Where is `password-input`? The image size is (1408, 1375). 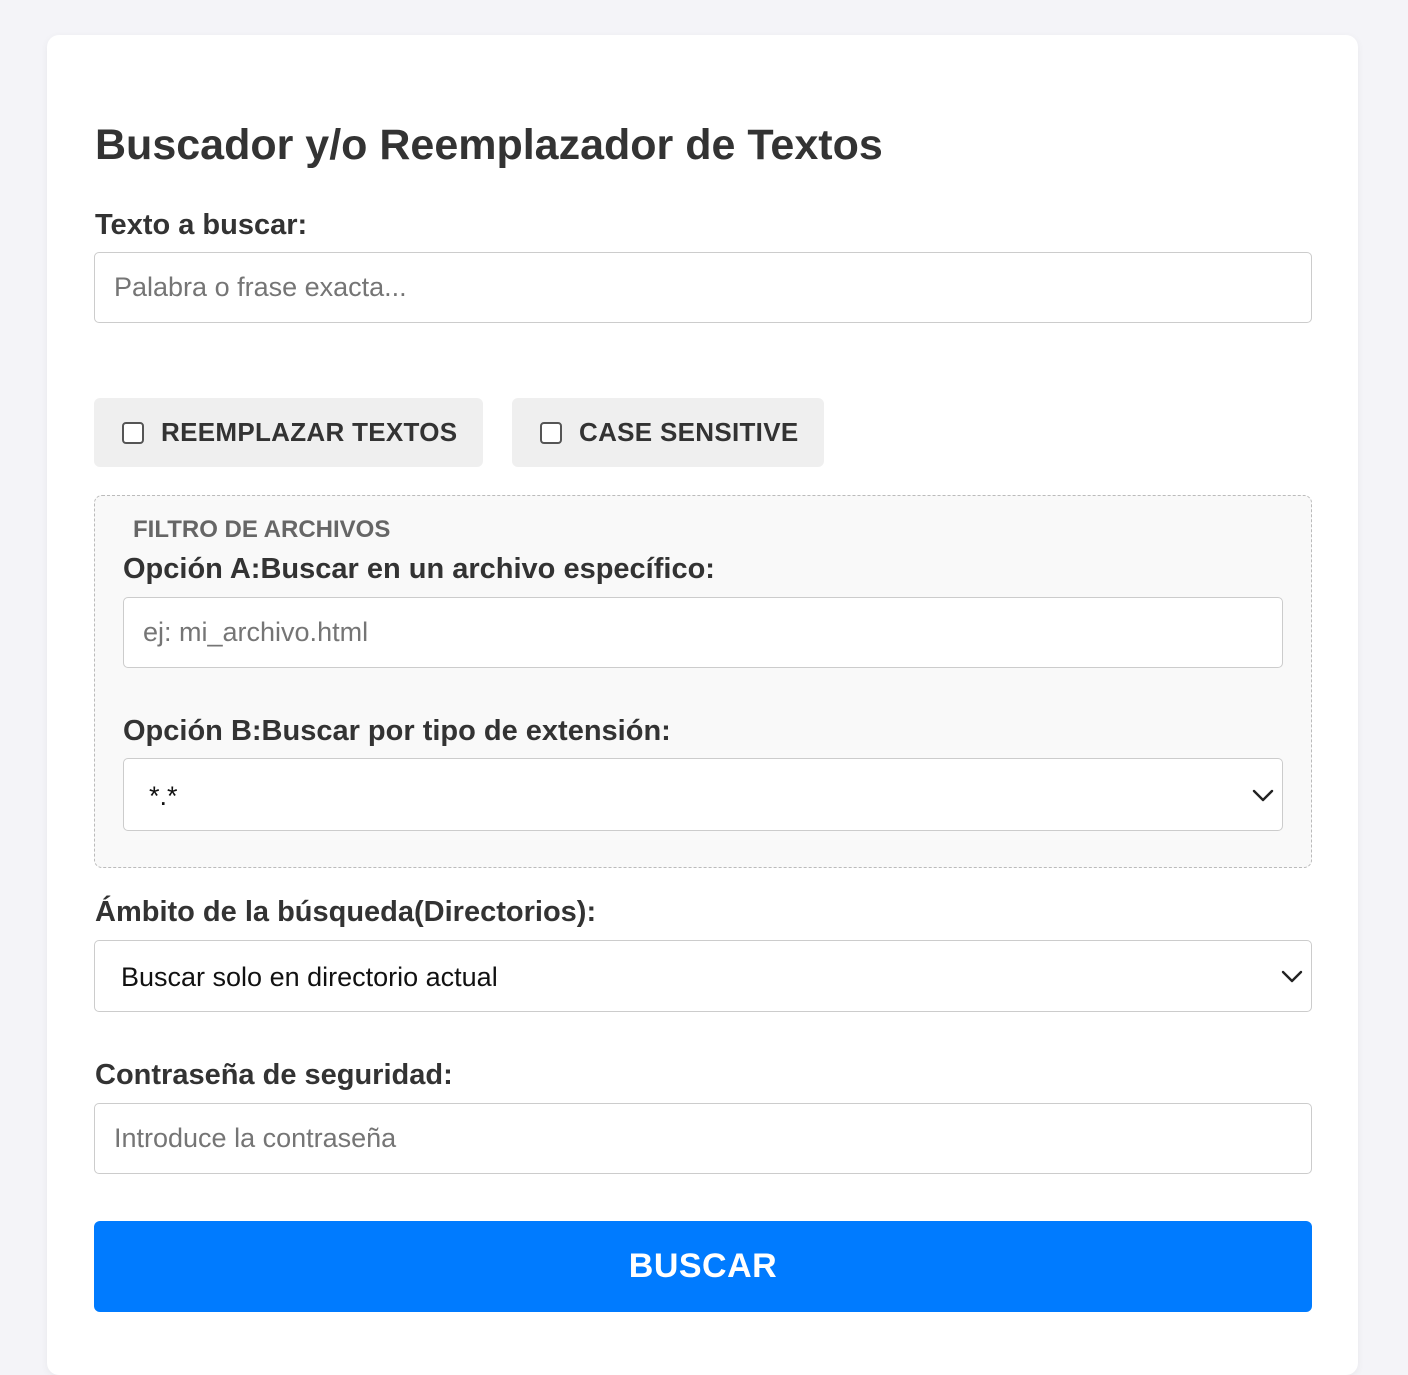 password-input is located at coordinates (703, 1138).